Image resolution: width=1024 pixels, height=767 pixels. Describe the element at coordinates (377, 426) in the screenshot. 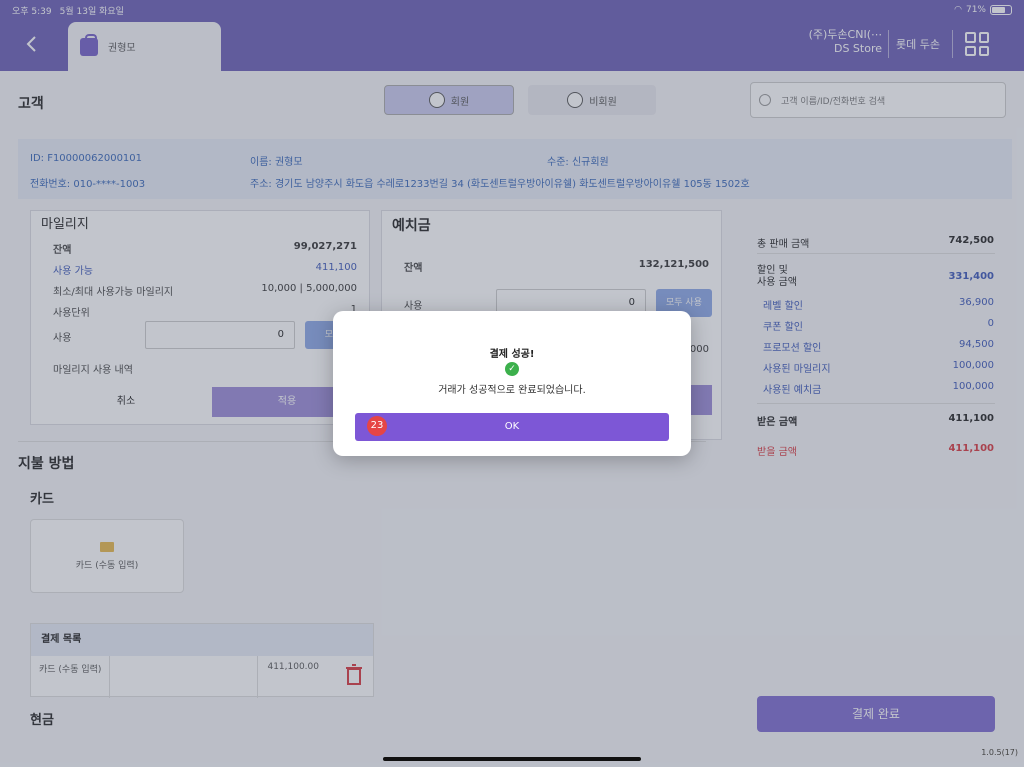

I see `step-badge: 23` at that location.